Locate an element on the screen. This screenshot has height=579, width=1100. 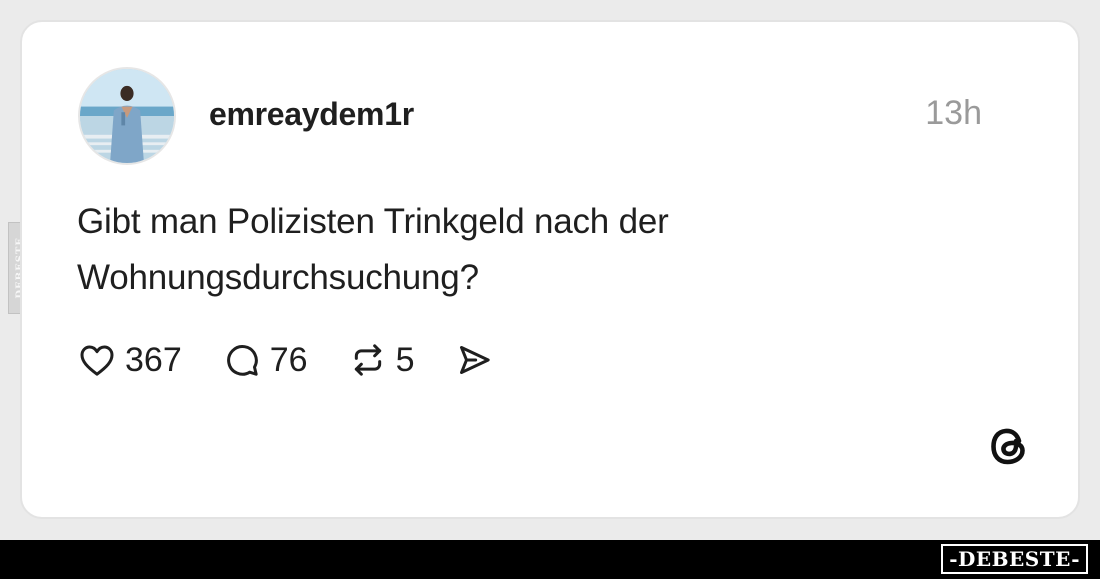
brand-watermark: -DEBESTE- is located at coordinates (1014, 559).